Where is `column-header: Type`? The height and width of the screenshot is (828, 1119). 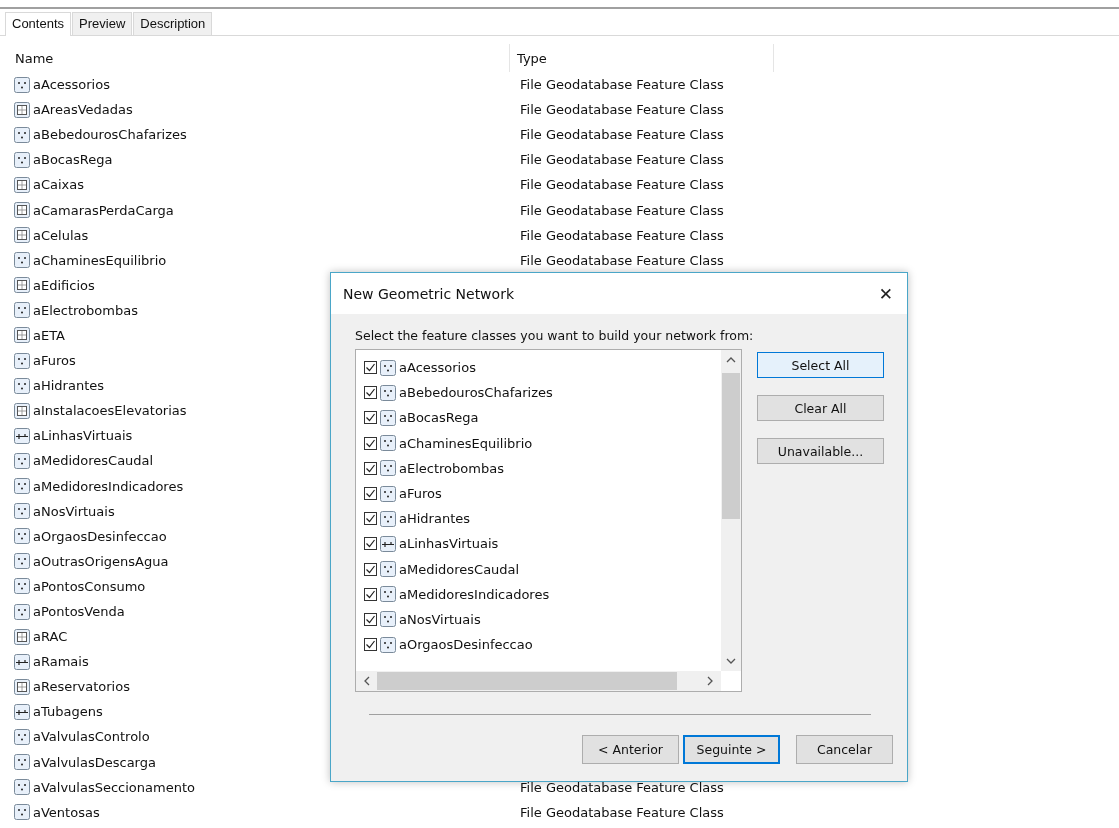
column-header: Type is located at coordinates (642, 58).